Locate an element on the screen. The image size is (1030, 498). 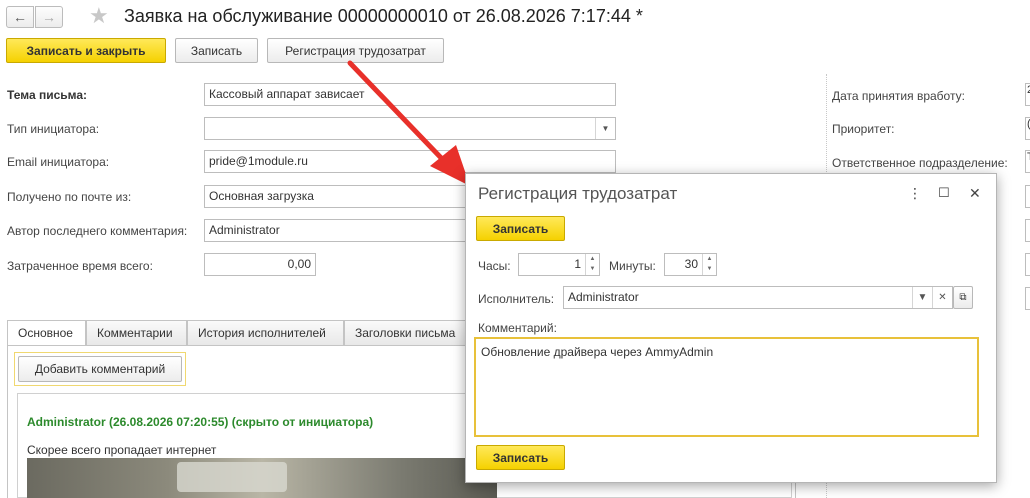
accepted-date-label: Дата принятия вработу: is located at coordinates (898, 96).